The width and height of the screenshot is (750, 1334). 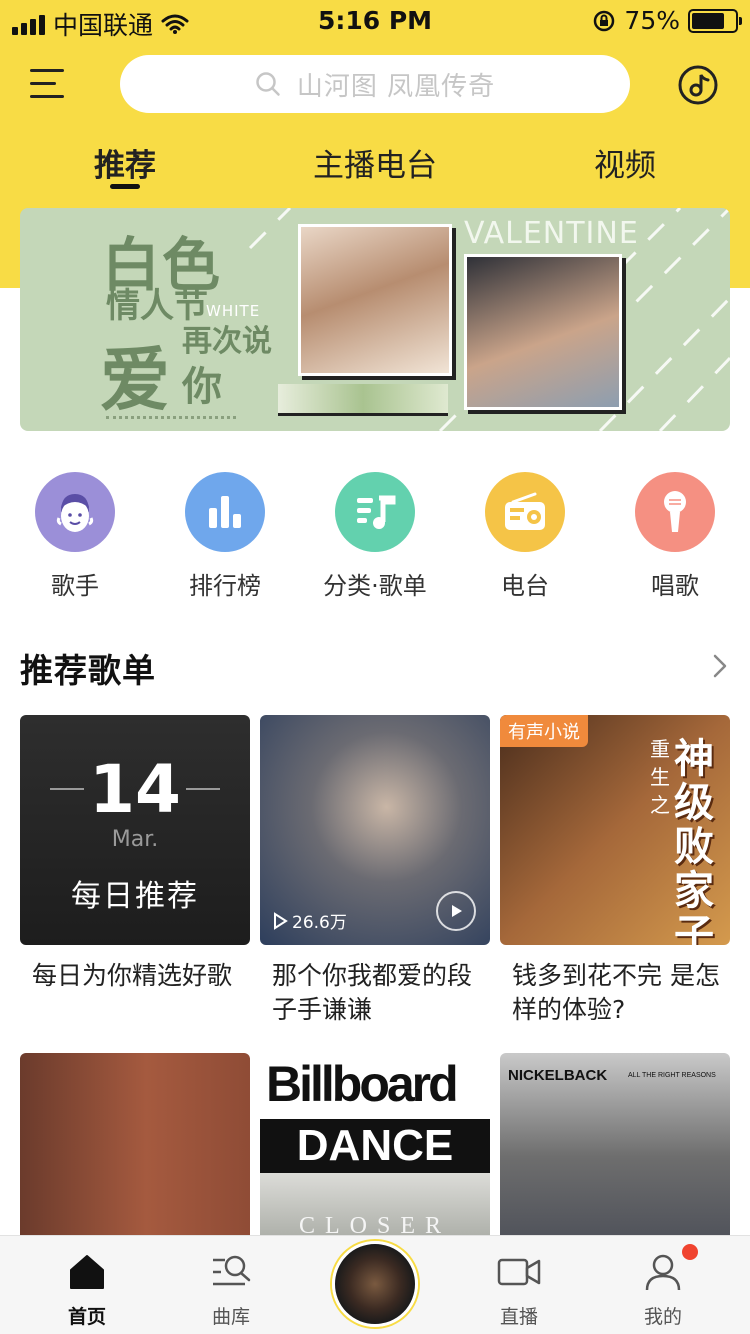 I want to click on battery-icon, so click(x=715, y=20).